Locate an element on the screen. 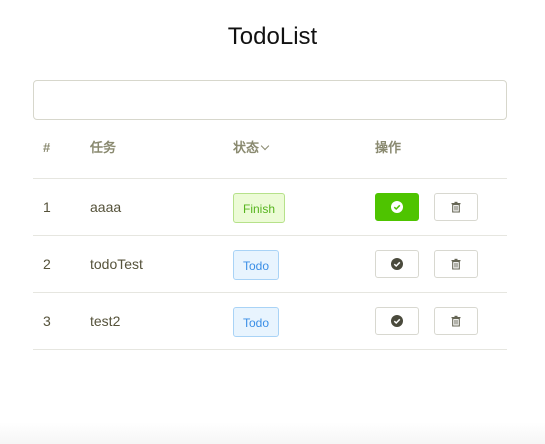 The image size is (545, 444). header-status-sort: 状态 is located at coordinates (251, 150).